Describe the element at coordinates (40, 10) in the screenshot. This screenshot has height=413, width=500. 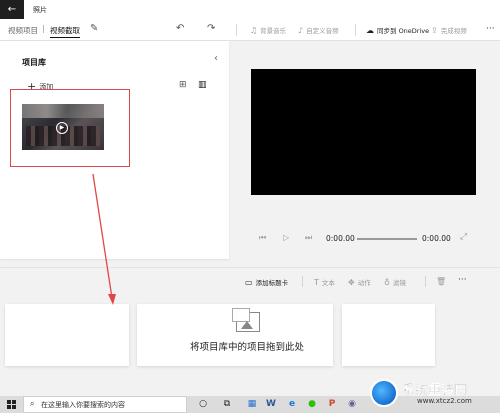
I see `app-title: 照片` at that location.